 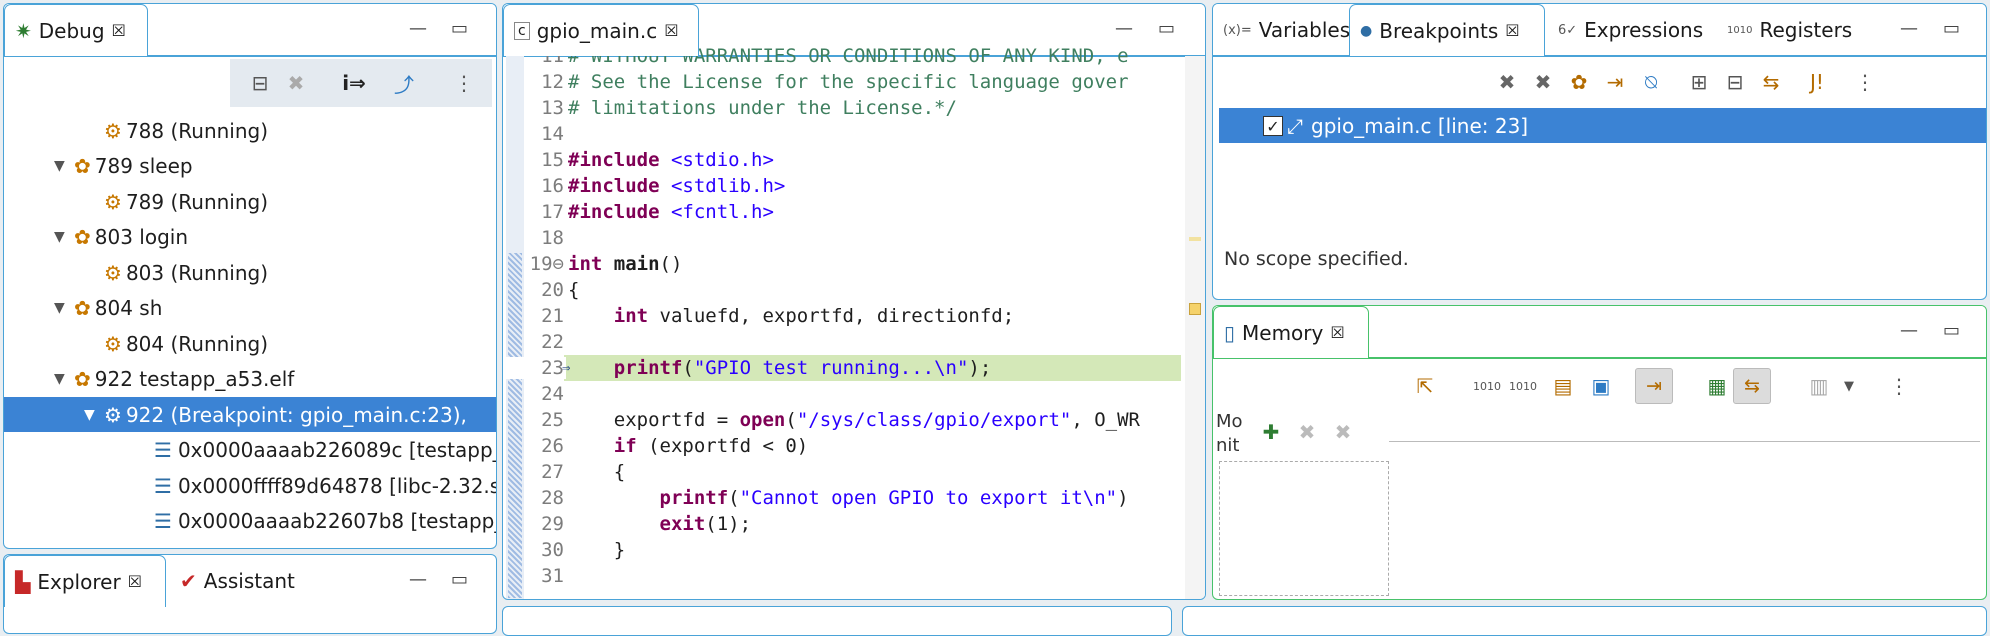 I want to click on step-return-icon: ⤴, so click(x=404, y=84).